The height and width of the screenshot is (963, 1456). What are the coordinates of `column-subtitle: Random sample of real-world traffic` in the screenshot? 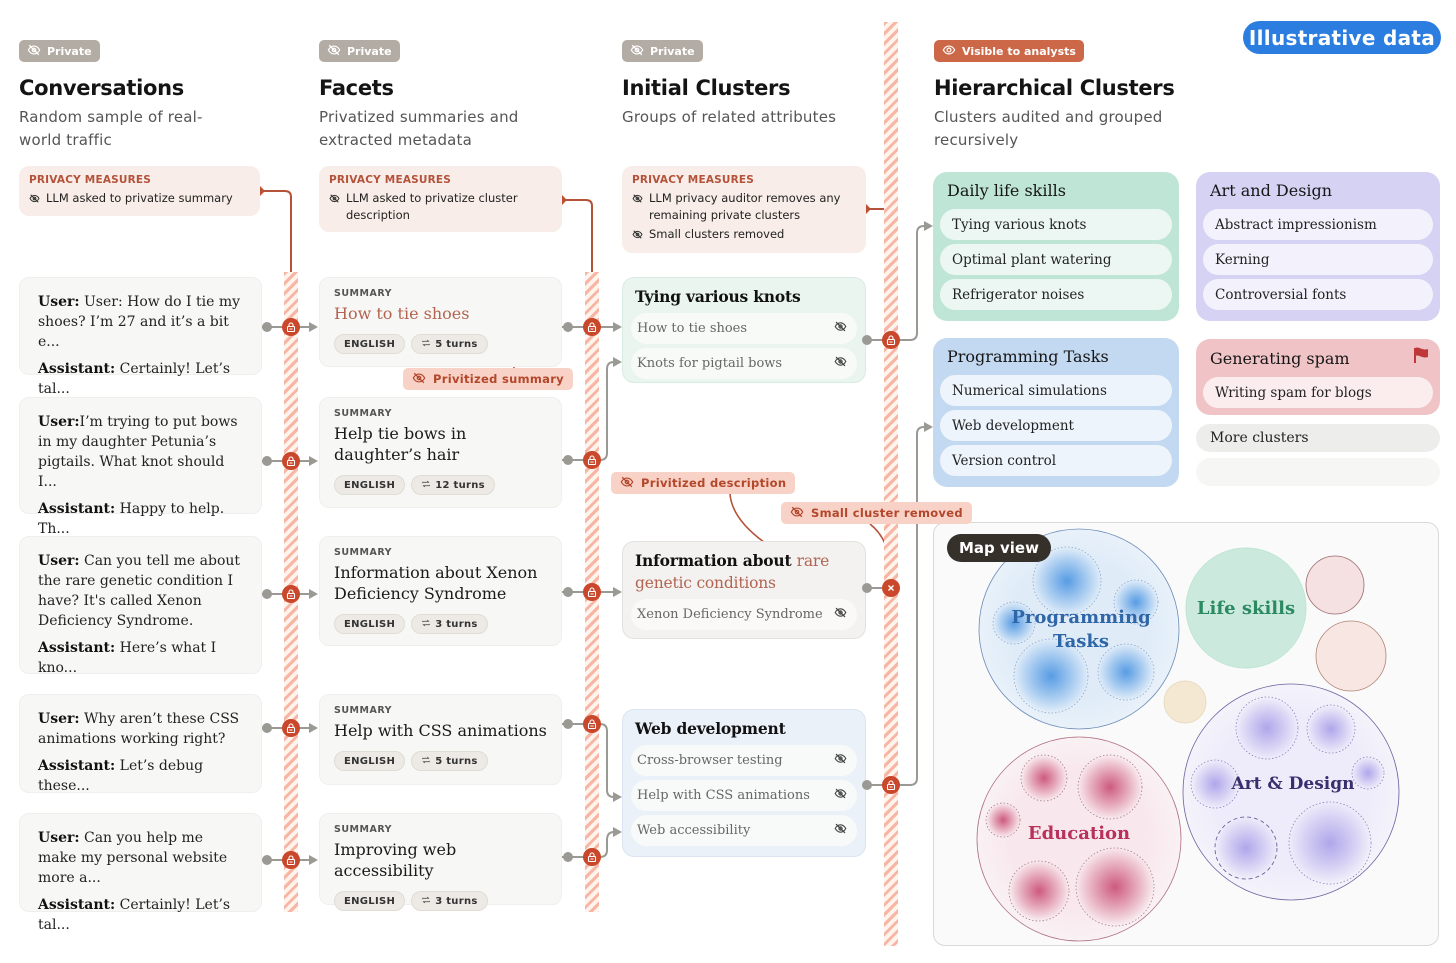 It's located at (111, 129).